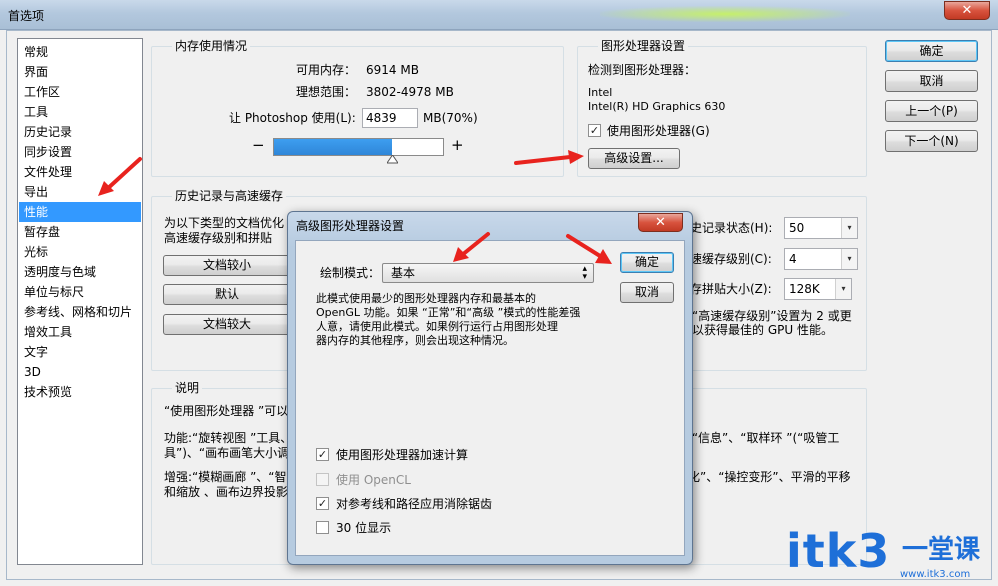 Image resolution: width=998 pixels, height=586 pixels. What do you see at coordinates (80, 312) in the screenshot?
I see `category-item: 参考线、网格和切片` at bounding box center [80, 312].